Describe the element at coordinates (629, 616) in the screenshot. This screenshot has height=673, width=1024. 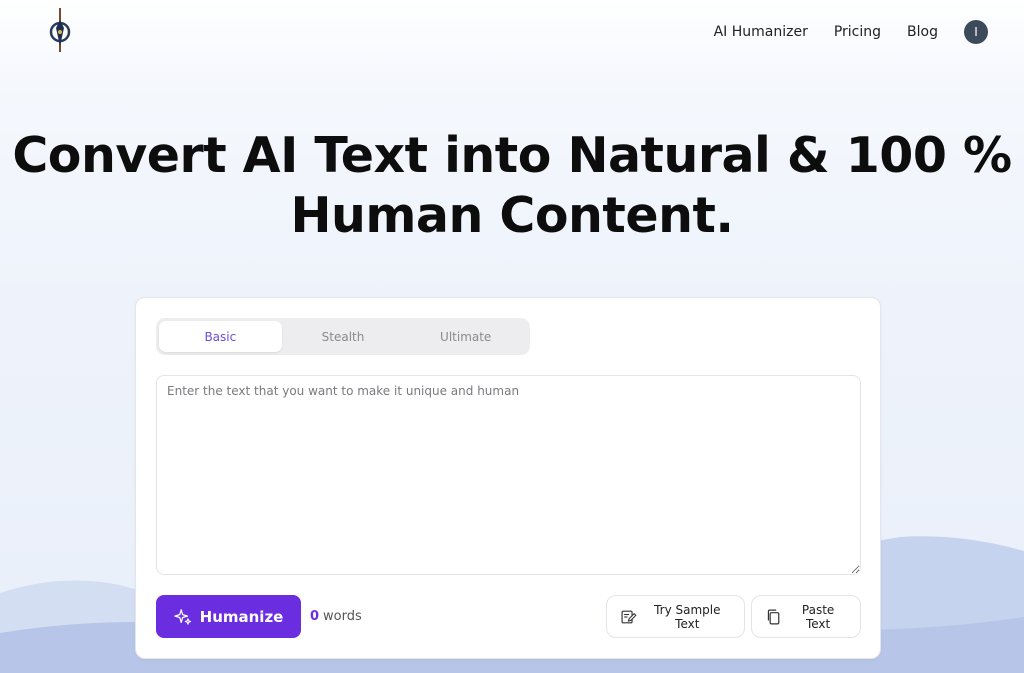
I see `edit-document-icon` at that location.